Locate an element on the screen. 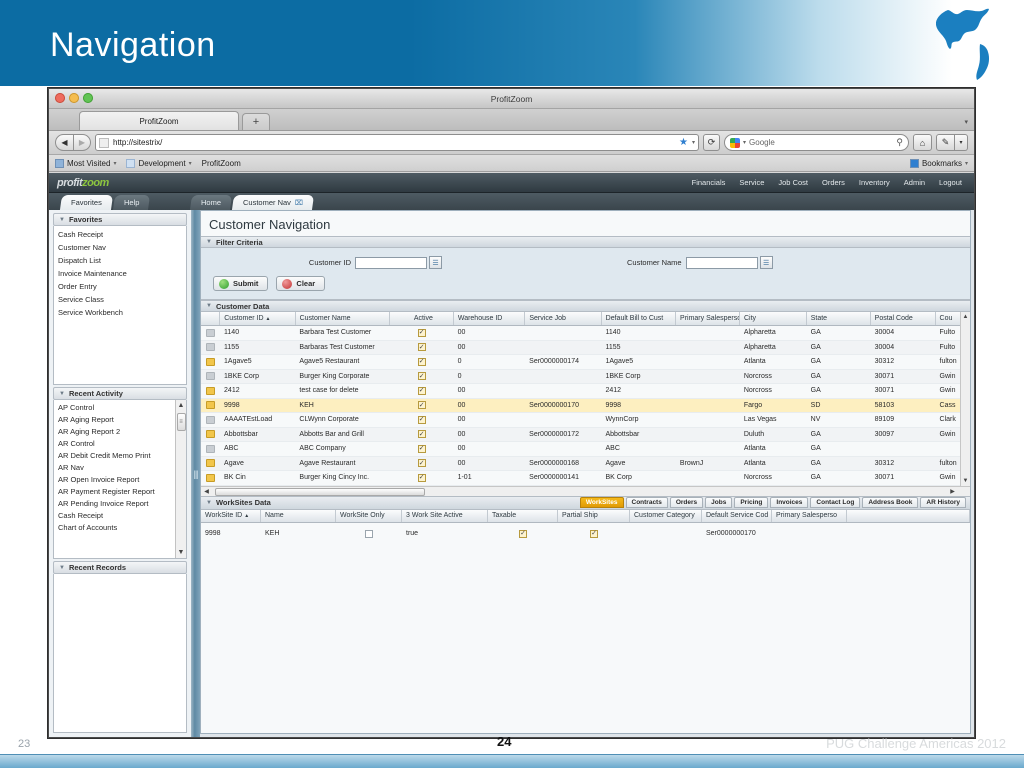 The width and height of the screenshot is (1024, 768). column-header-worksite-only: WorkSite Only is located at coordinates (369, 515).